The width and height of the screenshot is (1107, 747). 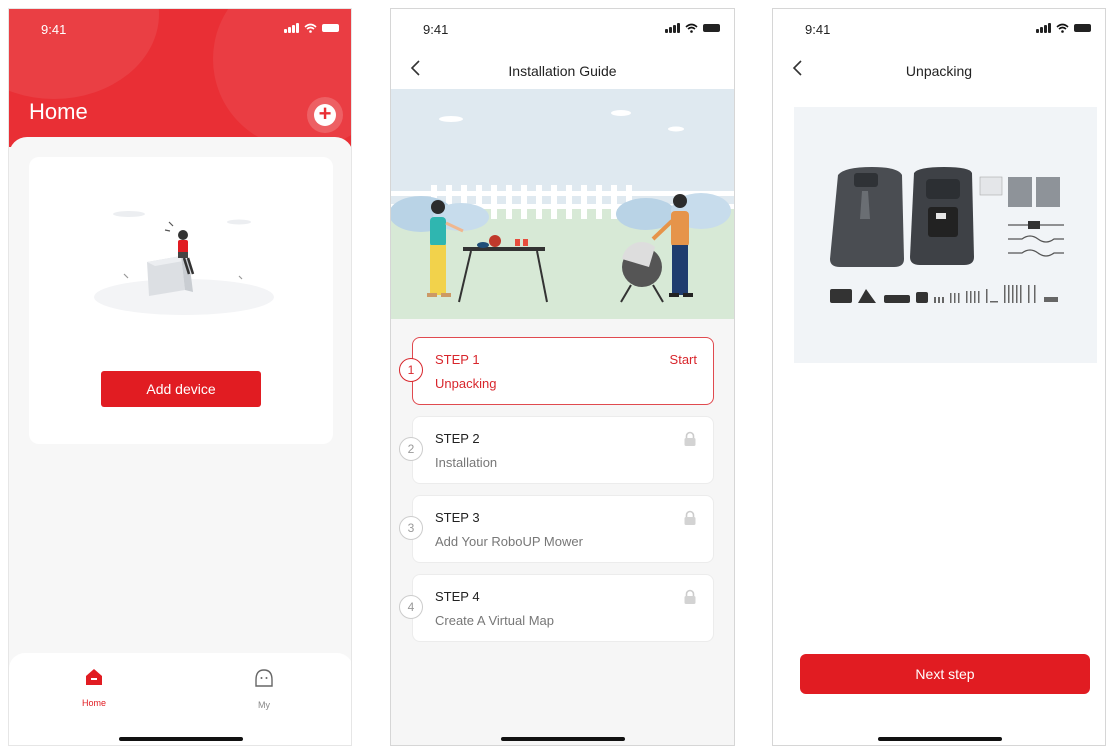 I want to click on empty-device-card: Add device, so click(x=181, y=300).